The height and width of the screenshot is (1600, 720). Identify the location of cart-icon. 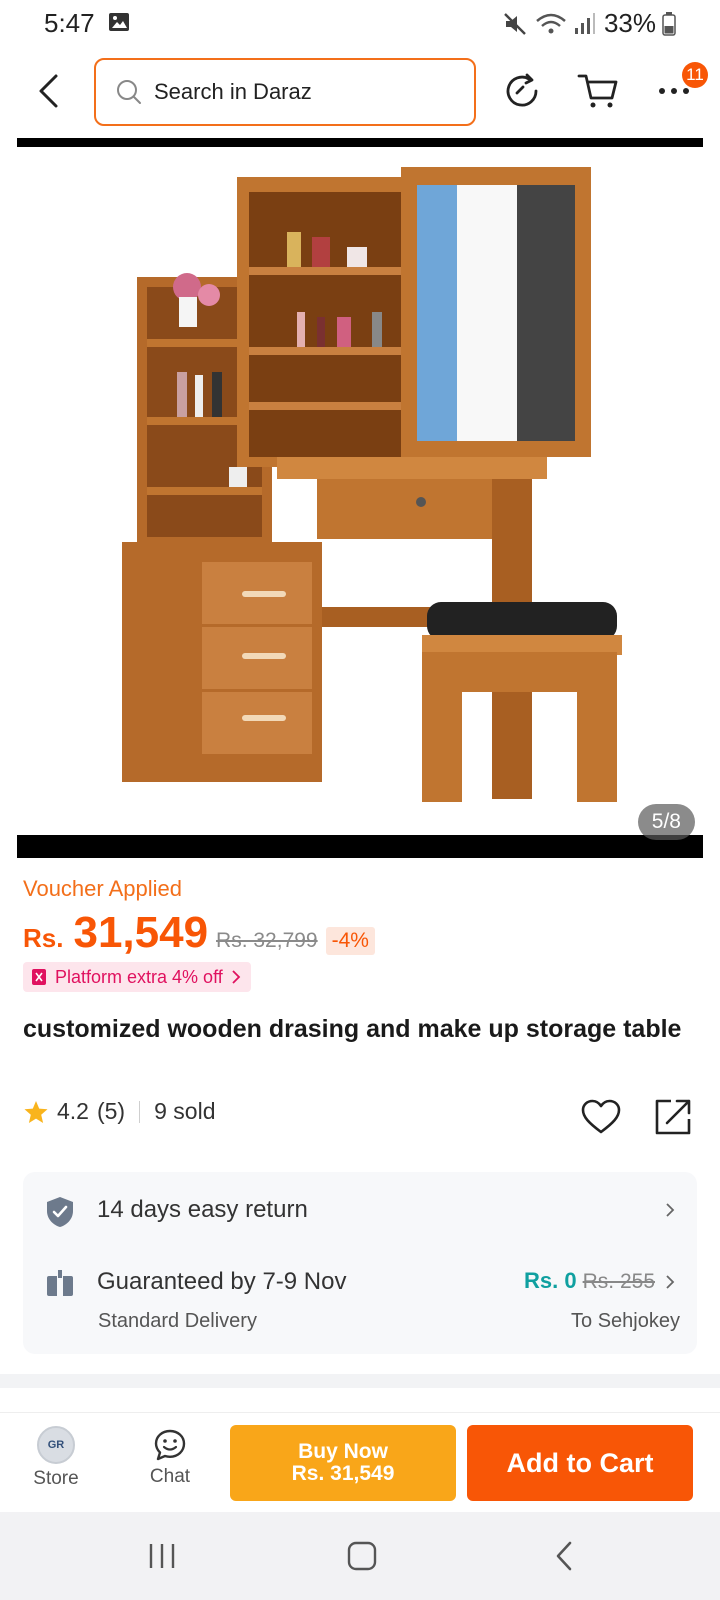
(597, 91).